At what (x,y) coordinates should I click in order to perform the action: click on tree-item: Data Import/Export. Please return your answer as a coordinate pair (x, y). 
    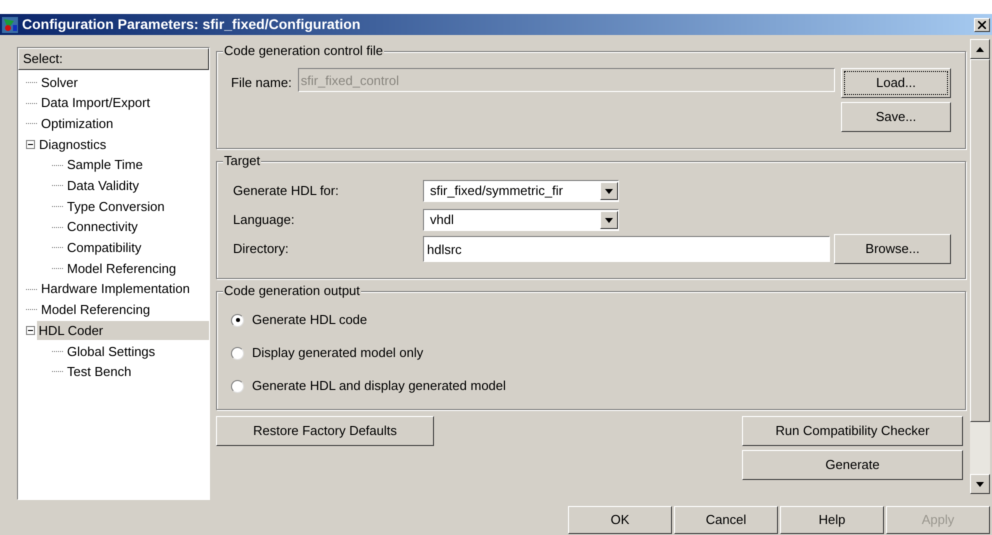
    Looking at the image, I should click on (95, 103).